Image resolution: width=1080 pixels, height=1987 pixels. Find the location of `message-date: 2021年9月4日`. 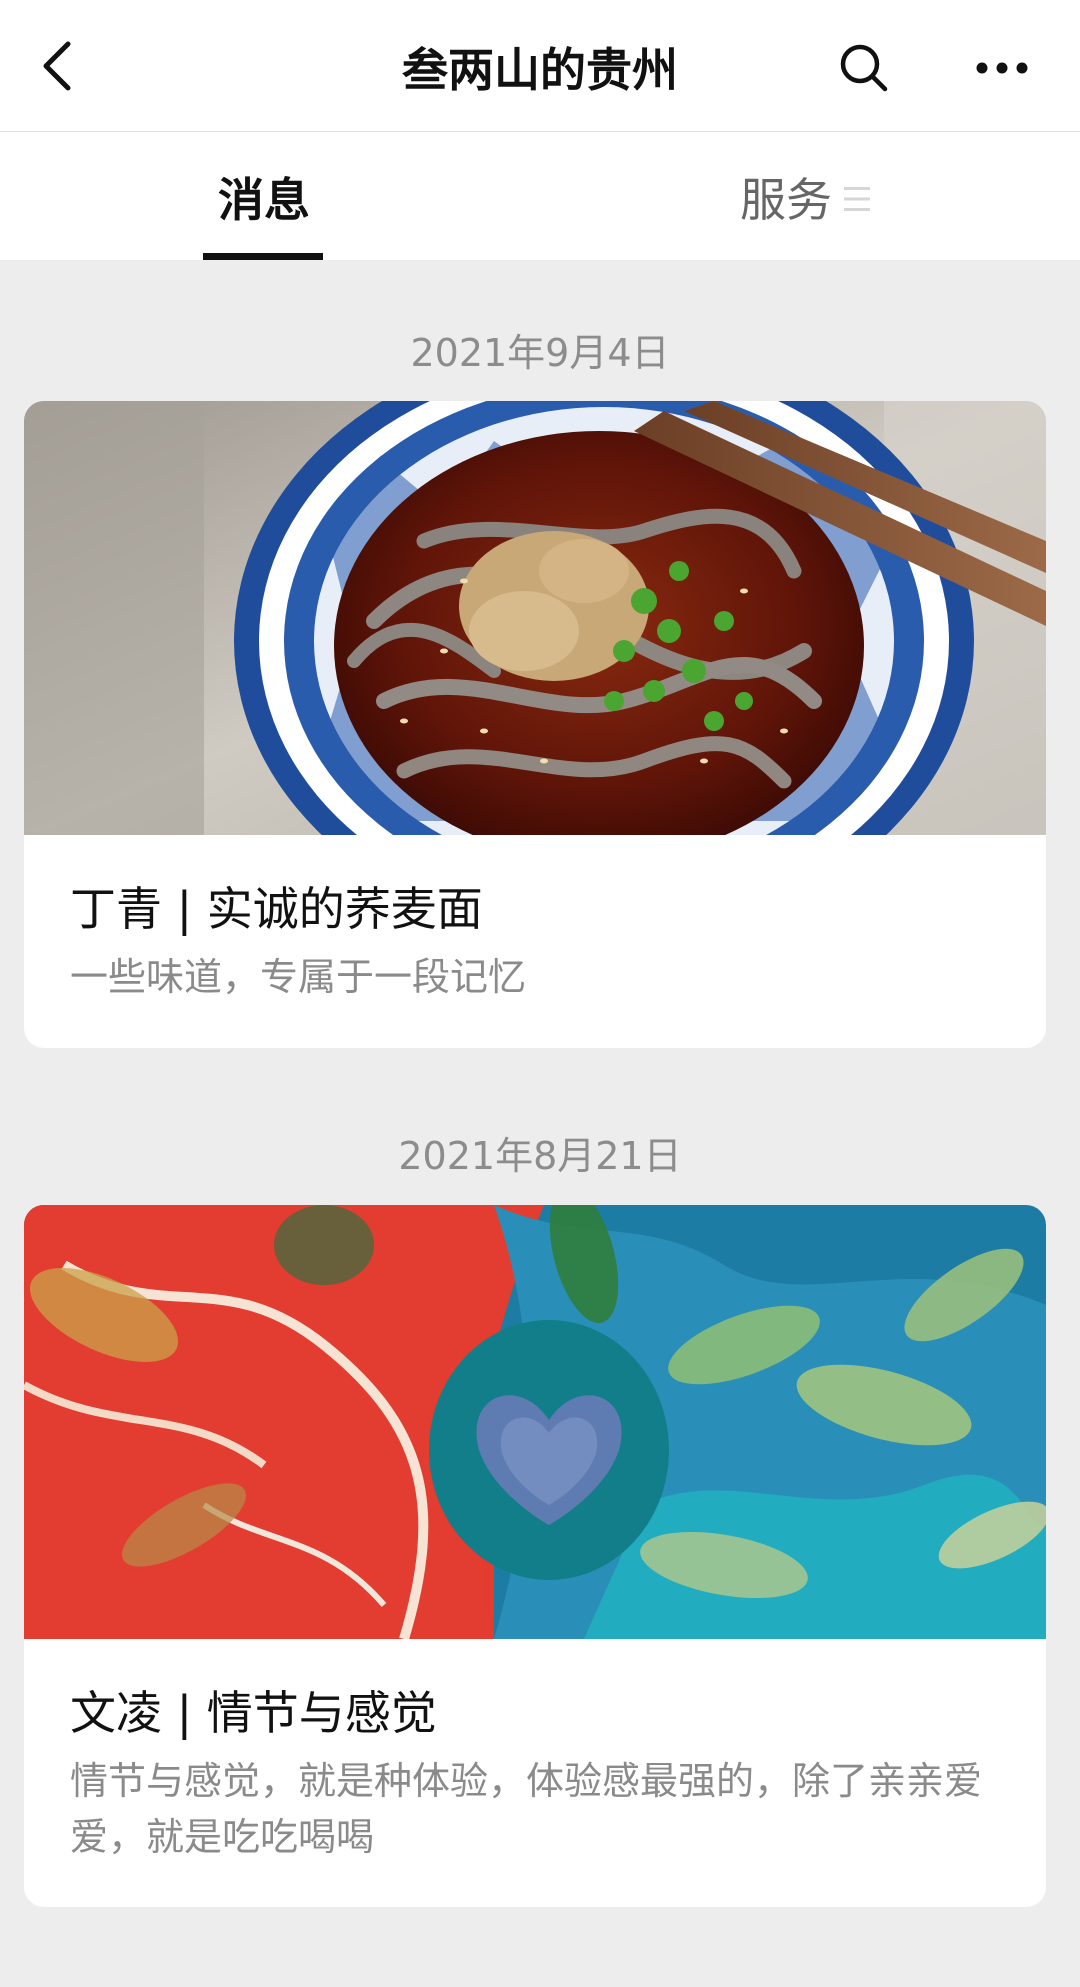

message-date: 2021年9月4日 is located at coordinates (540, 353).